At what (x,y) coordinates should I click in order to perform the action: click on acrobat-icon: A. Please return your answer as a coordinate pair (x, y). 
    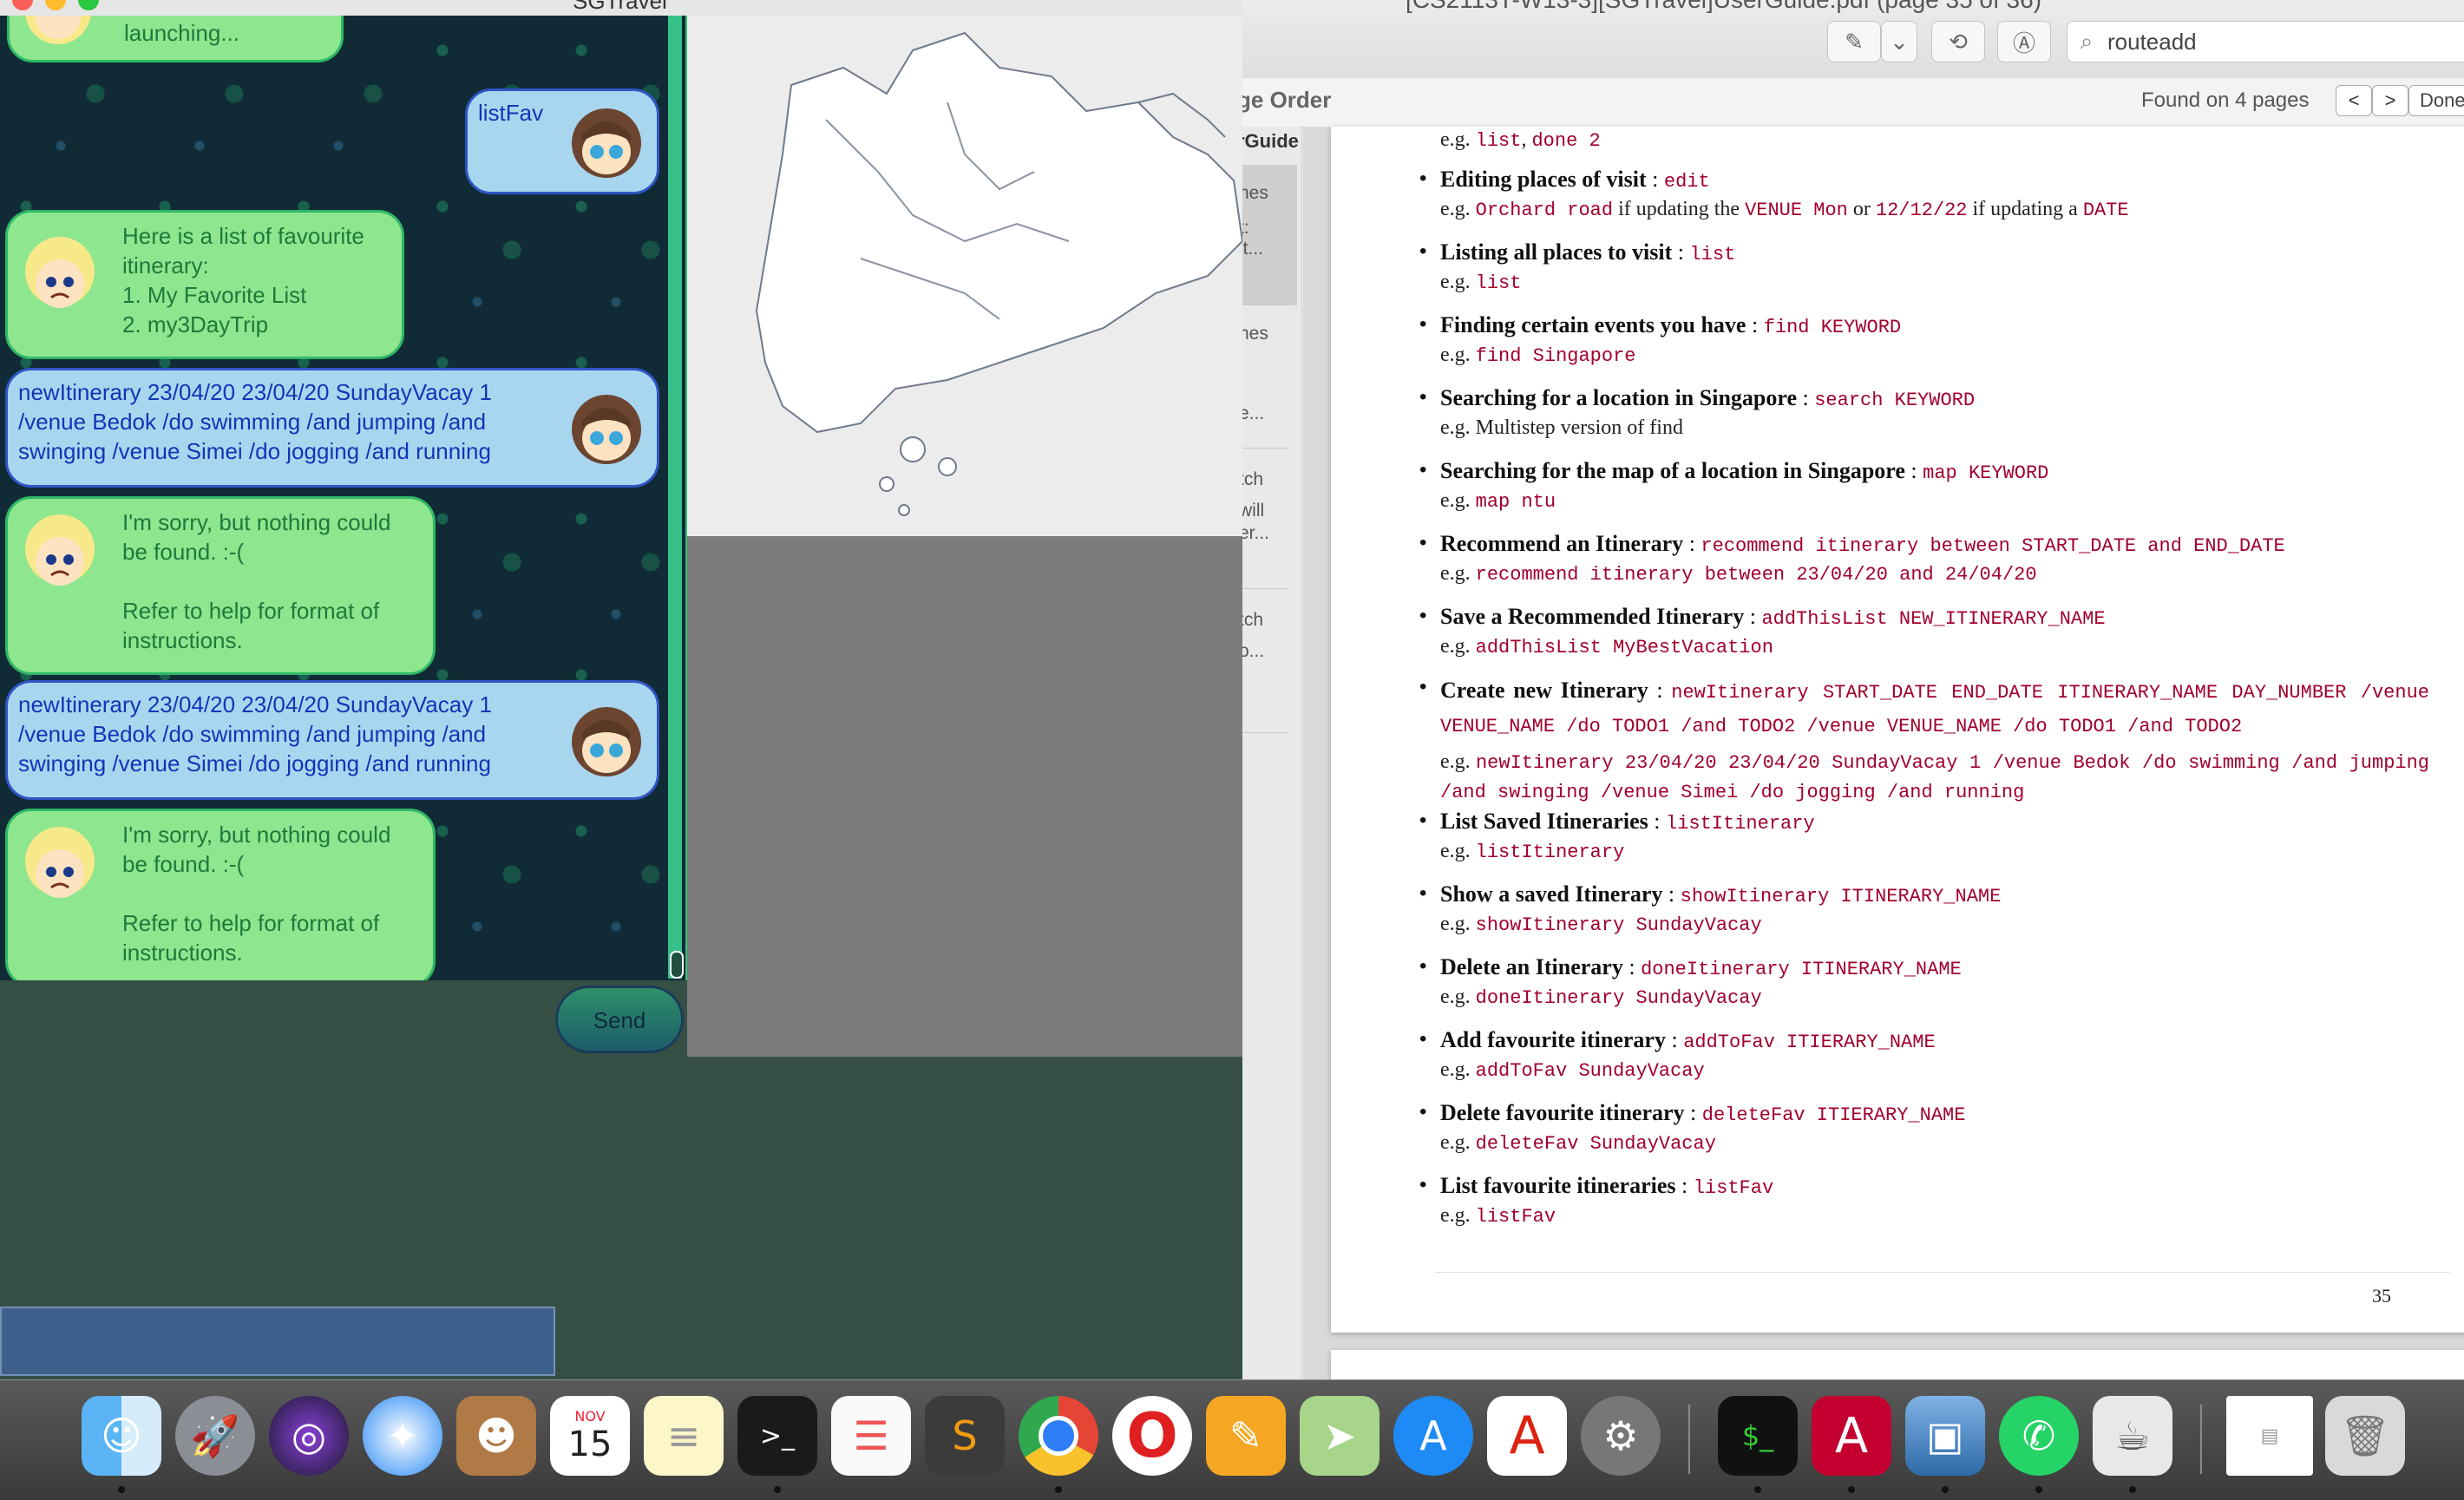
    Looking at the image, I should click on (1527, 1436).